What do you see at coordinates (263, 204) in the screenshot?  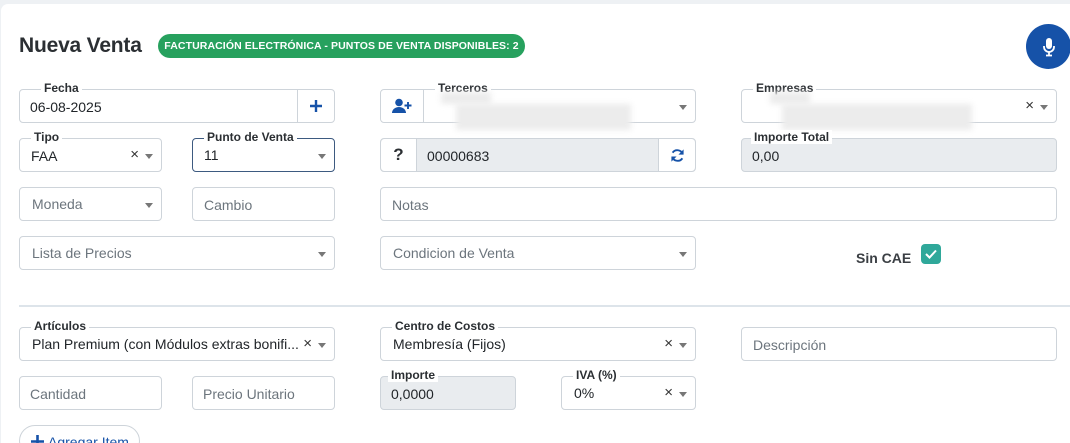 I see `cambio-input: Cambio` at bounding box center [263, 204].